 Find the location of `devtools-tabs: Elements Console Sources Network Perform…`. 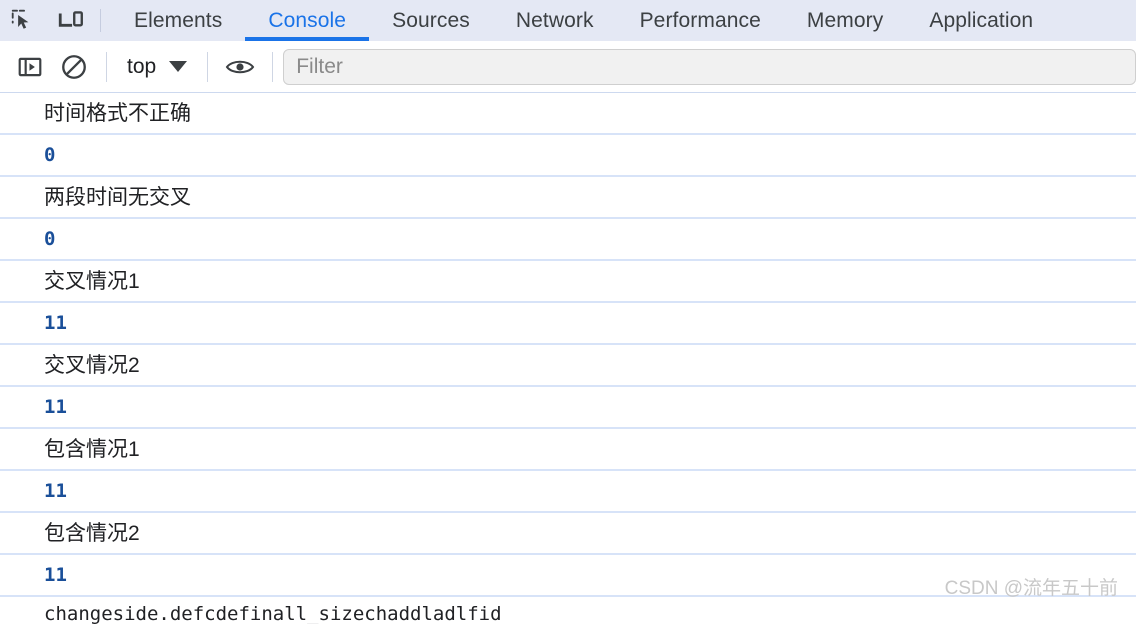

devtools-tabs: Elements Console Sources Network Perform… is located at coordinates (623, 20).